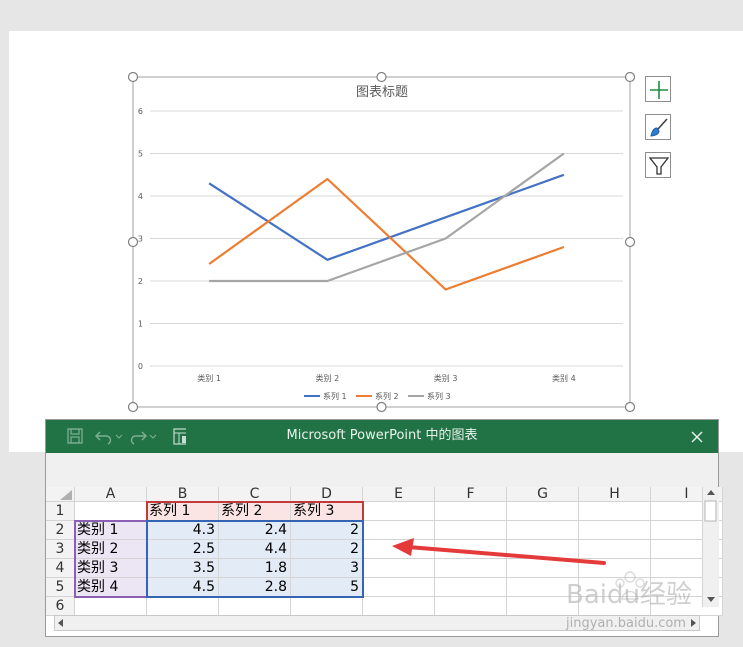  Describe the element at coordinates (499, 551) in the screenshot. I see `annotation-arrow` at that location.